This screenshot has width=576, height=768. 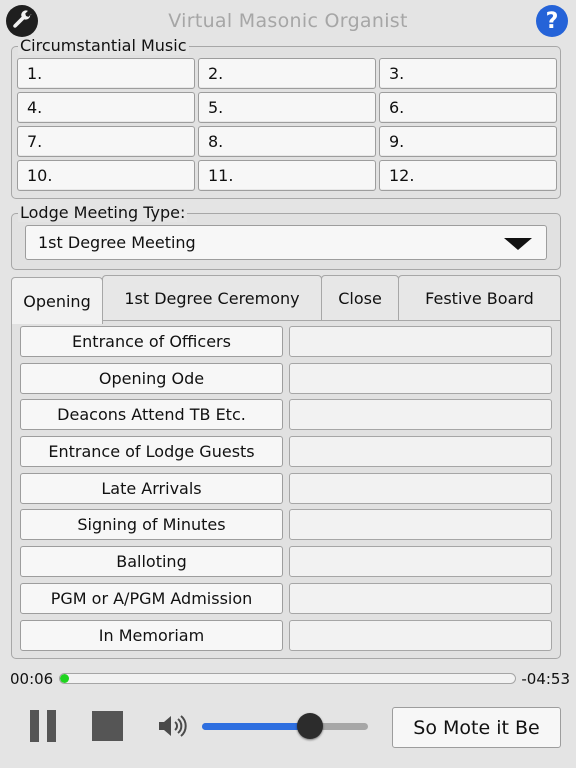 What do you see at coordinates (51, 726) in the screenshot?
I see `pause-icon-bar` at bounding box center [51, 726].